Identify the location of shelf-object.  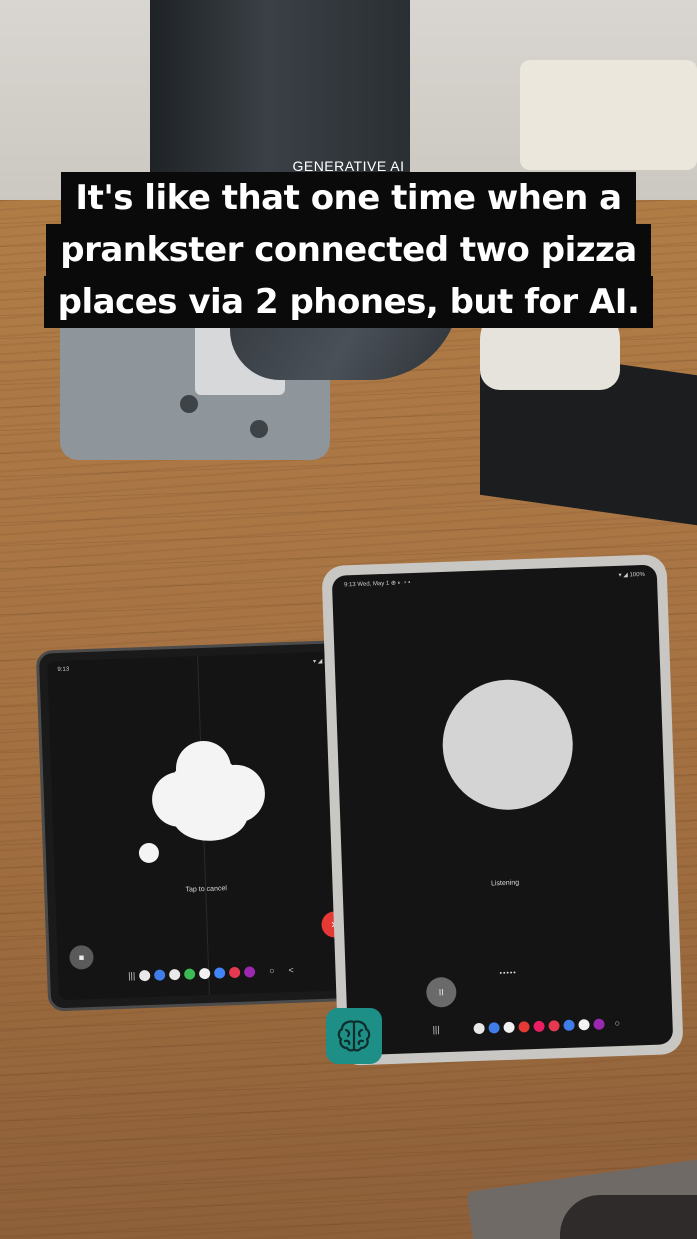
(608, 115).